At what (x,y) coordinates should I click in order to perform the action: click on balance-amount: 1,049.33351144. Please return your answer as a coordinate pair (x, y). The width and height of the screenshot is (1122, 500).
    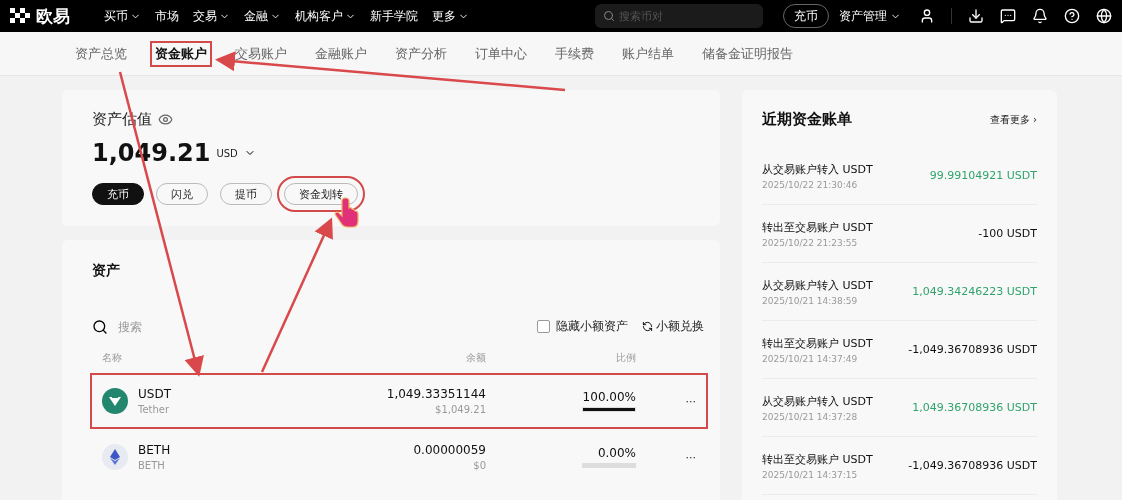
    Looking at the image, I should click on (436, 394).